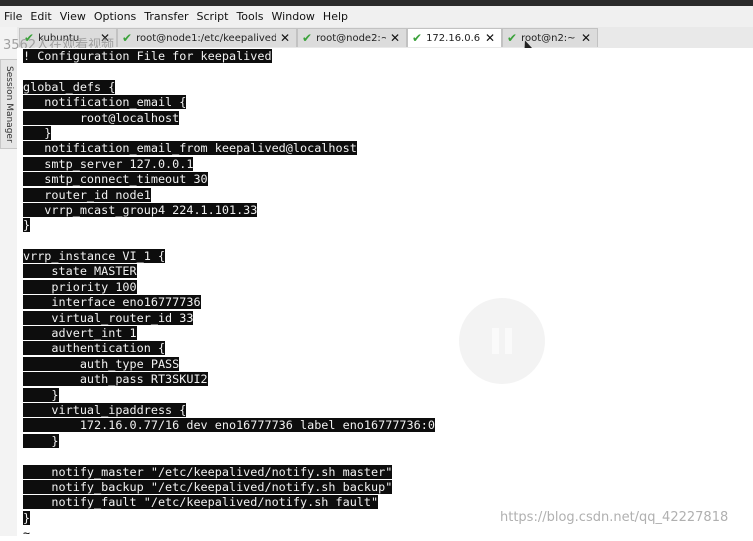 The height and width of the screenshot is (541, 753). Describe the element at coordinates (293, 16) in the screenshot. I see `menu-window: Window` at that location.